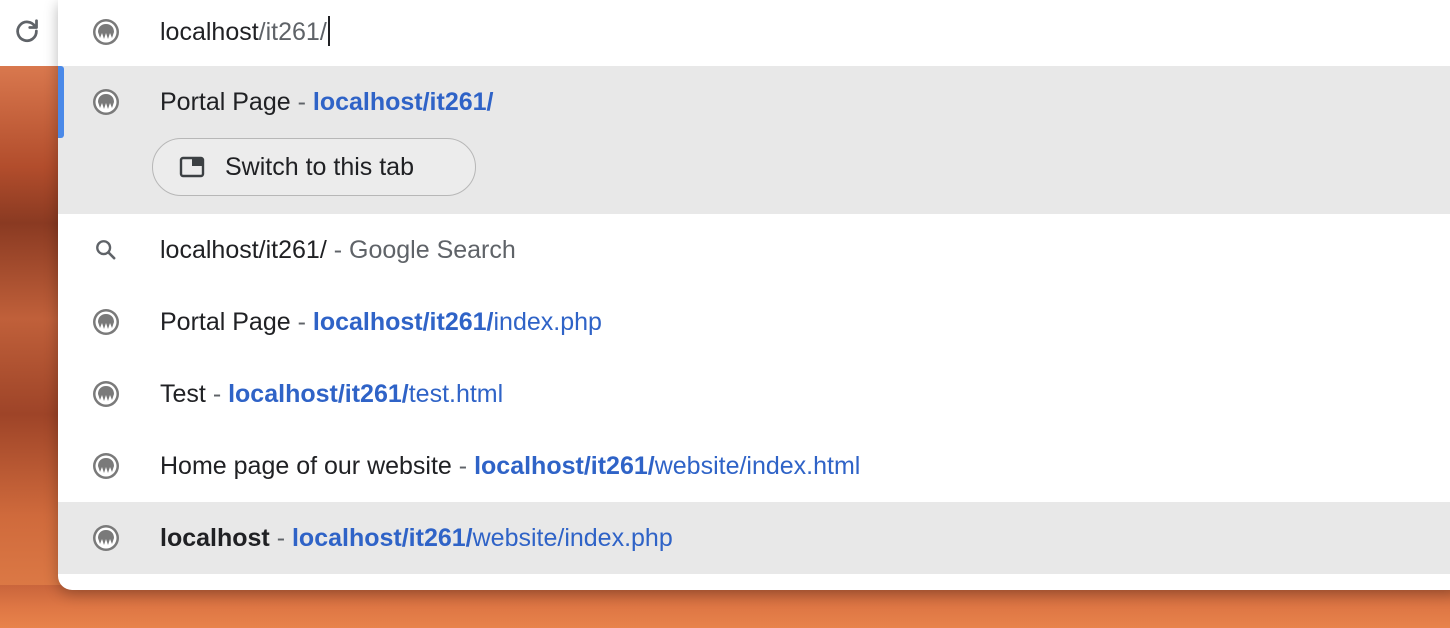 This screenshot has height=628, width=1450. Describe the element at coordinates (27, 31) in the screenshot. I see `reload-icon` at that location.